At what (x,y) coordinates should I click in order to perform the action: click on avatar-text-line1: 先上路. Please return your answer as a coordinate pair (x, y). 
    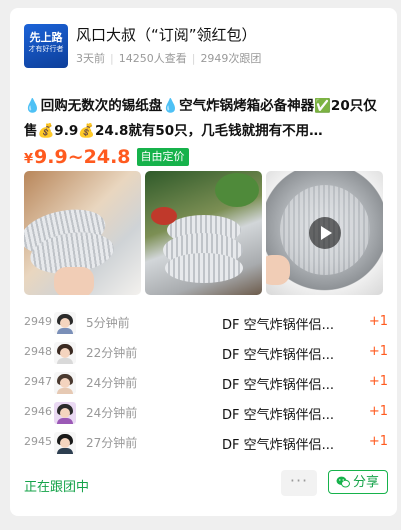
    Looking at the image, I should click on (46, 37).